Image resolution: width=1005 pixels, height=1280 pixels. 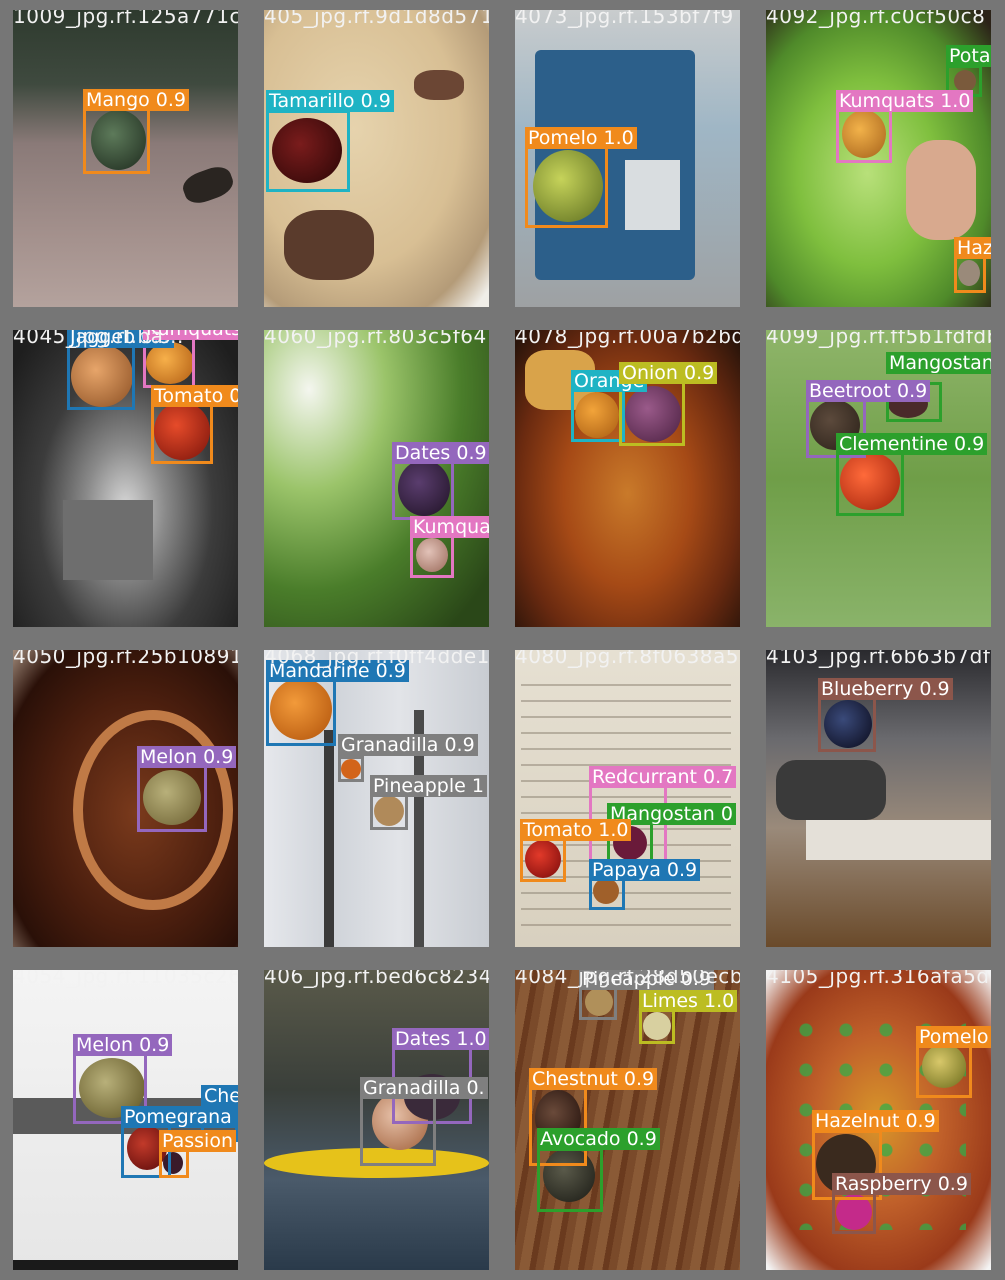 I want to click on detection-label: Granadilla 0., so click(x=424, y=1088).